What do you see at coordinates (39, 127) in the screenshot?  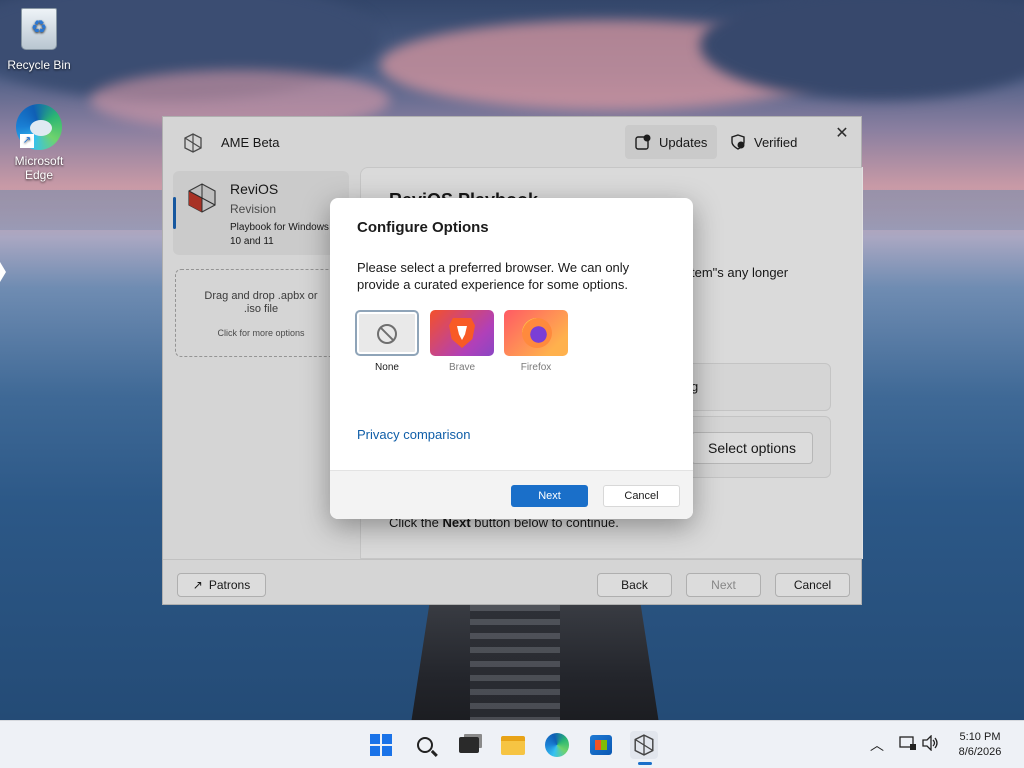 I see `edge-icon: ↗` at bounding box center [39, 127].